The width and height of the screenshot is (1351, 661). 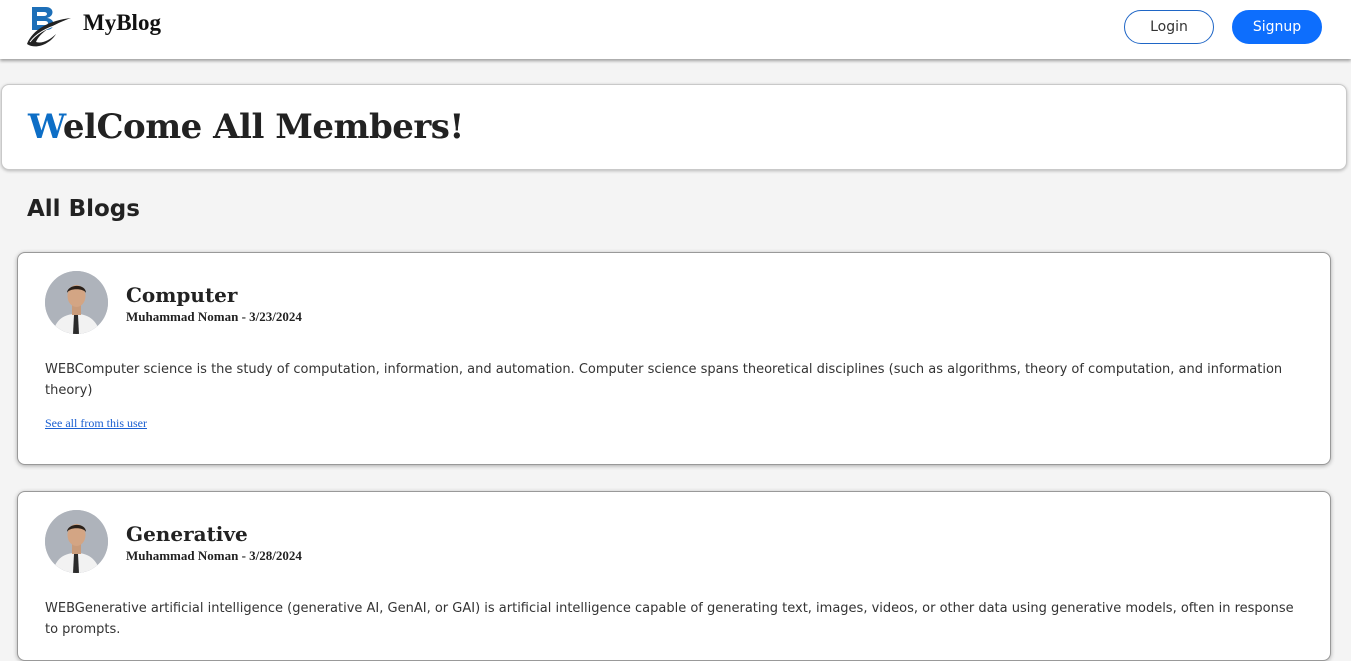 I want to click on welcome-accent-letter: W, so click(x=45, y=127).